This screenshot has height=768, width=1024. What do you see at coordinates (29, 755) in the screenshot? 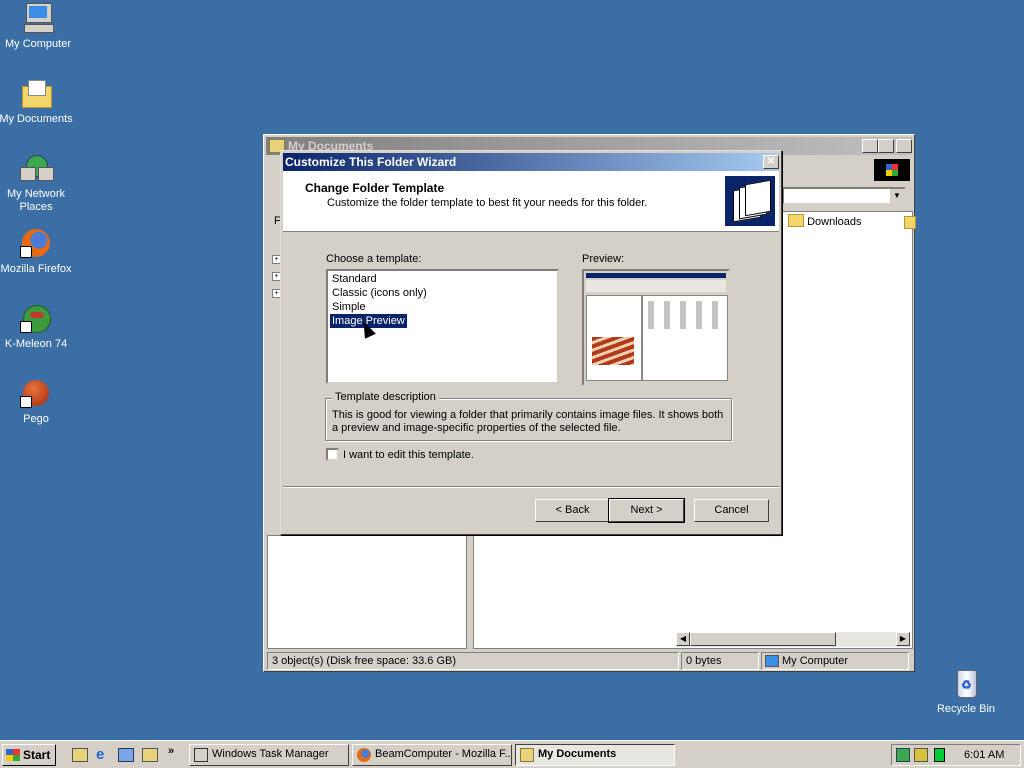
I see `start-button: Start` at bounding box center [29, 755].